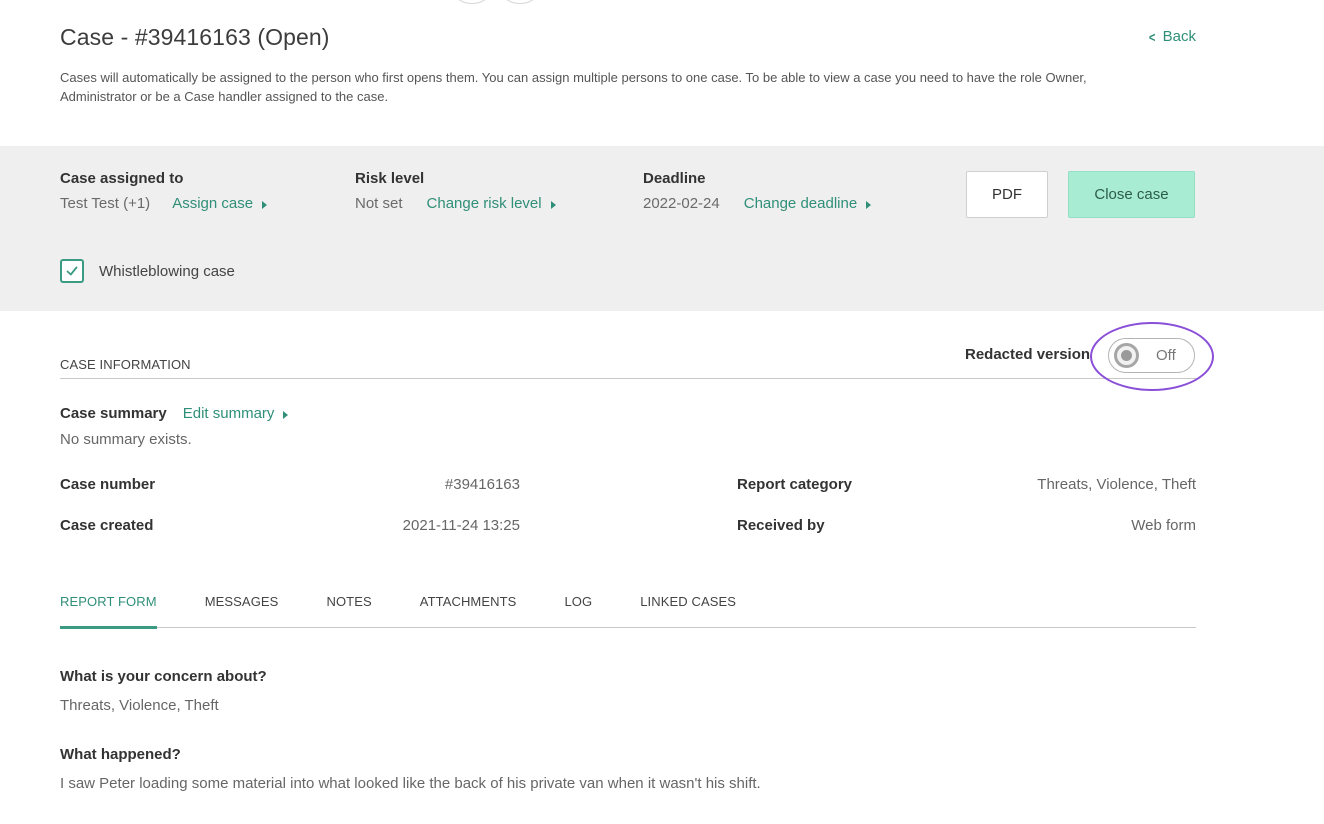 Image resolution: width=1324 pixels, height=824 pixels. I want to click on case-created-value: 2021-11-24 13:25, so click(461, 525).